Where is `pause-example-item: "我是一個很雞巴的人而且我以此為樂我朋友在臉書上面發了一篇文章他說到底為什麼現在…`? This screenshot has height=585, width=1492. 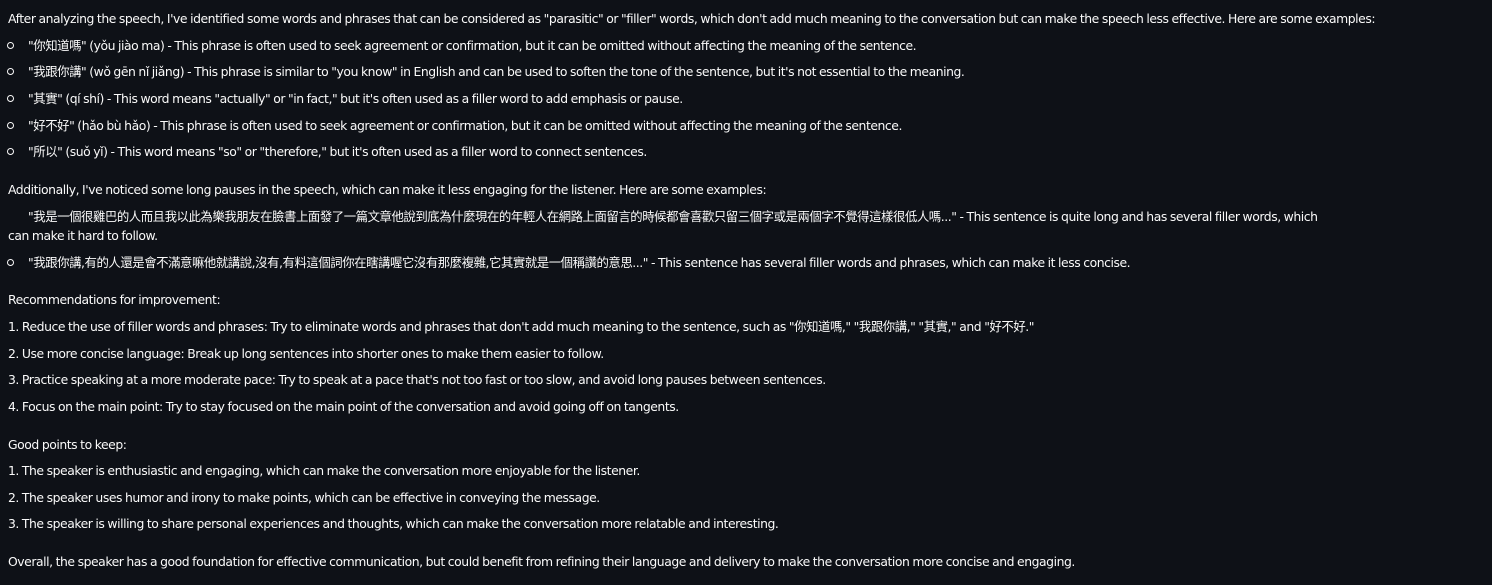
pause-example-item: "我是一個很雞巴的人而且我以此為樂我朋友在臉書上面發了一篇文章他說到底為什麼現在… is located at coordinates (755, 217).